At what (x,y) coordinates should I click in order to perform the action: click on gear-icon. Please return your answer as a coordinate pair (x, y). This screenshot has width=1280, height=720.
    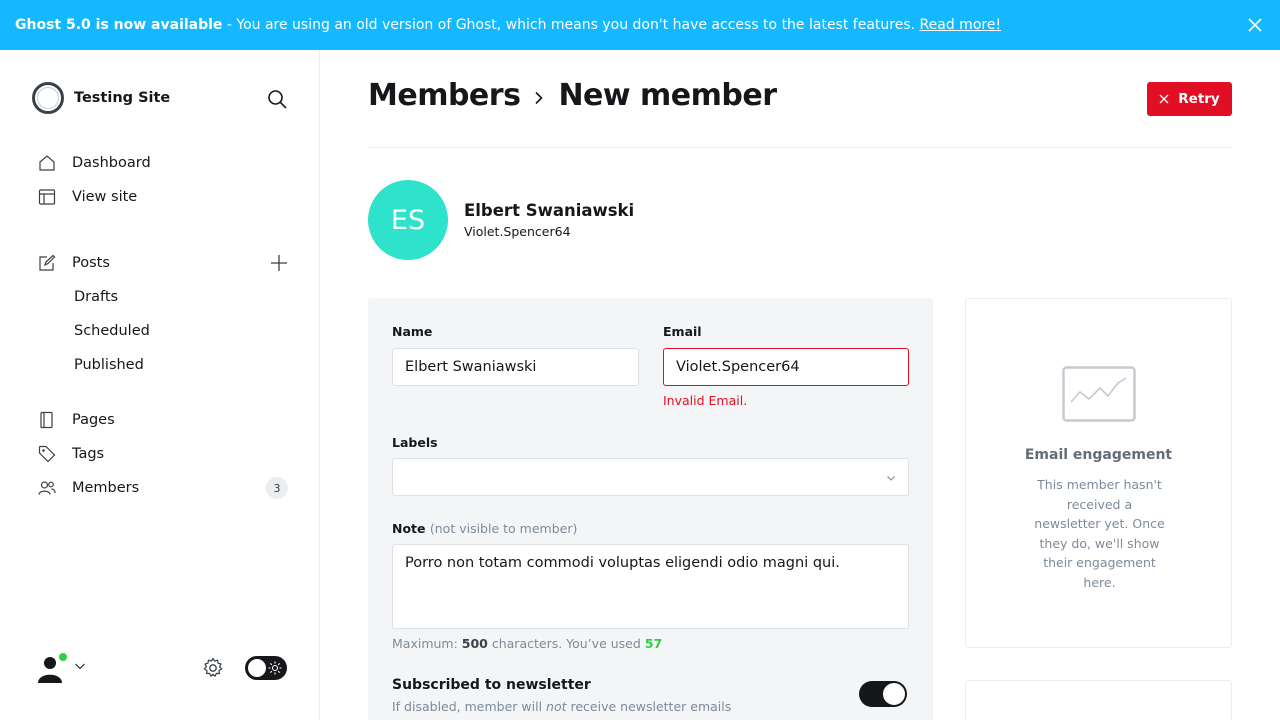
    Looking at the image, I should click on (213, 668).